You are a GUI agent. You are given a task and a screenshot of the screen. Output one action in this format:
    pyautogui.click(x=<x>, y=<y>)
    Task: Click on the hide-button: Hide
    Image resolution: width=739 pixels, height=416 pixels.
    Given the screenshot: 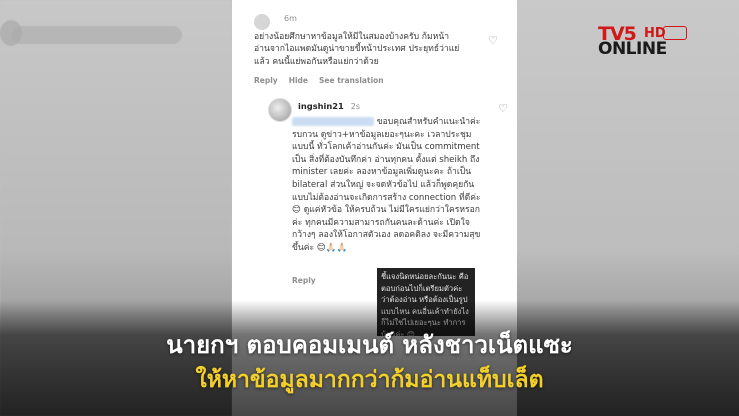 What is the action you would take?
    pyautogui.click(x=298, y=80)
    